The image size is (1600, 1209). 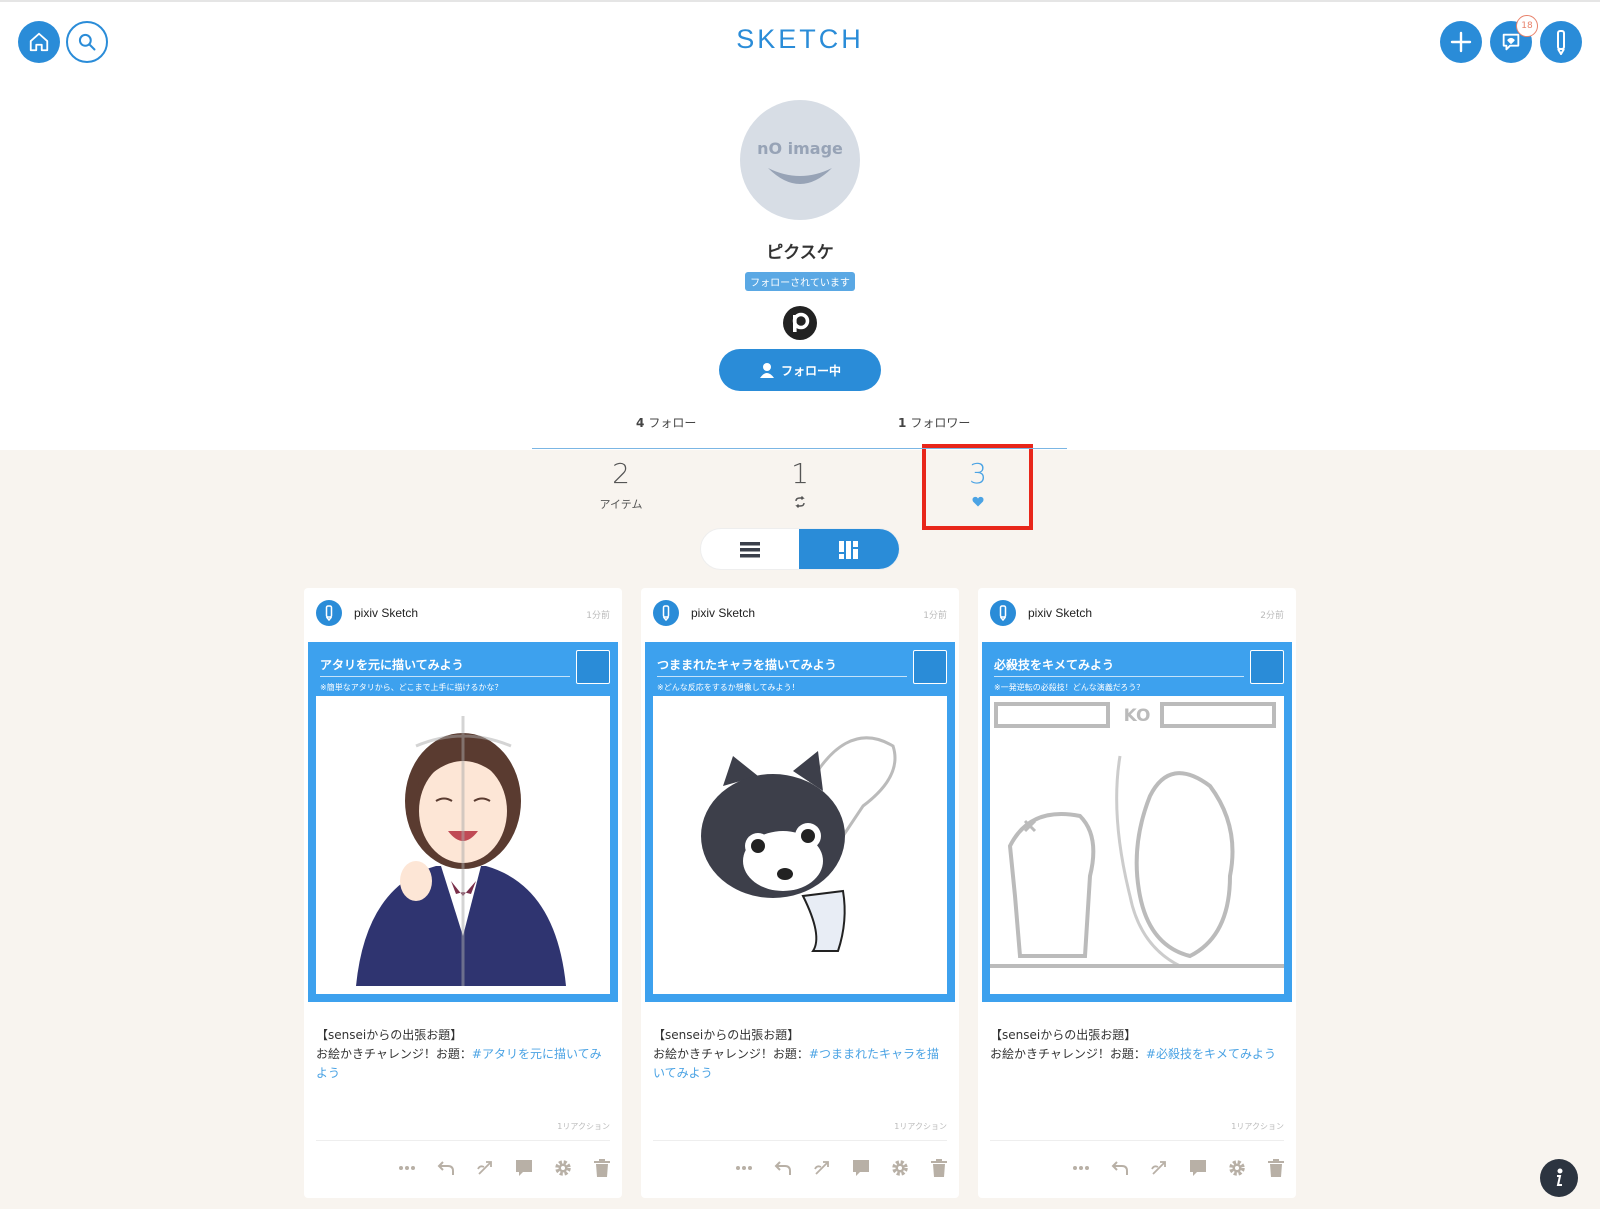 I want to click on followers-count: 1, so click(x=902, y=423).